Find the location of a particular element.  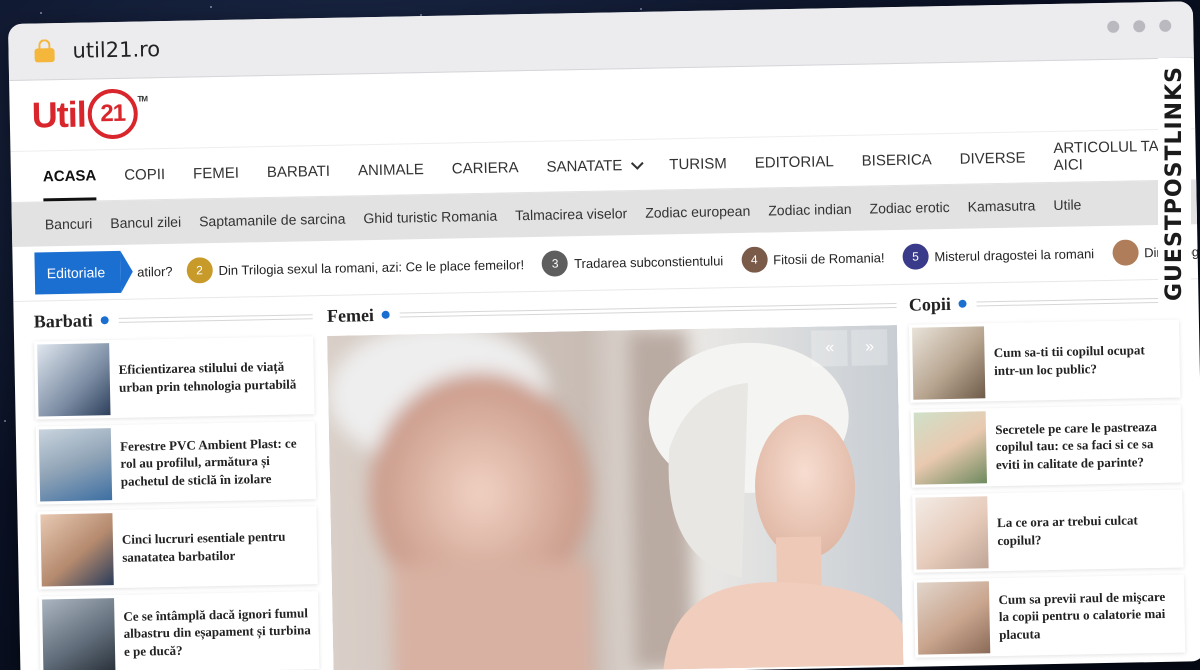

nav-item-femei: FEMEI is located at coordinates (216, 172).